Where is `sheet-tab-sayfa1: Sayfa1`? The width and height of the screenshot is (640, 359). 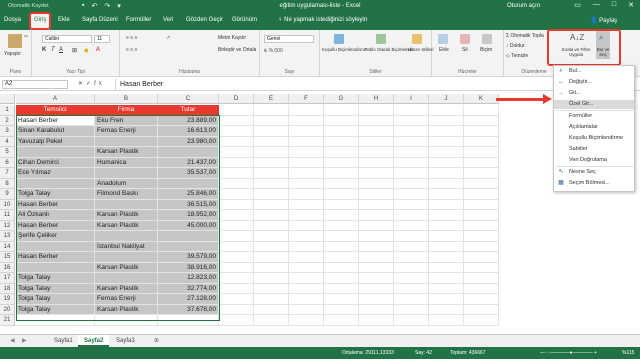 sheet-tab-sayfa1: Sayfa1 is located at coordinates (63, 341).